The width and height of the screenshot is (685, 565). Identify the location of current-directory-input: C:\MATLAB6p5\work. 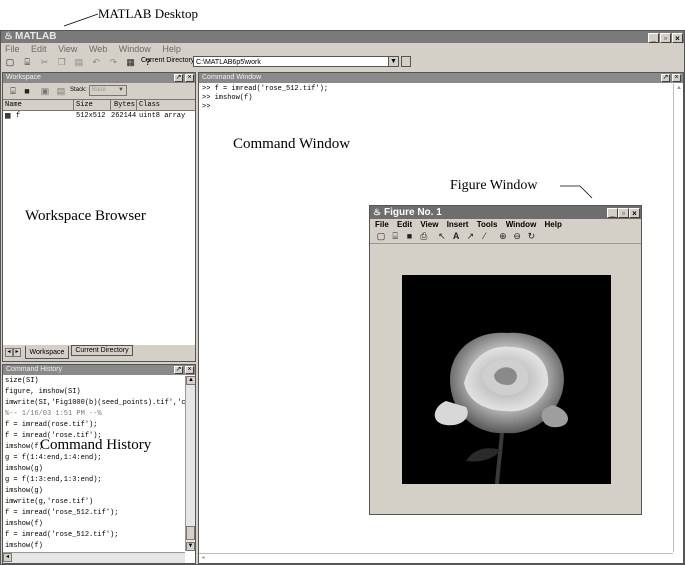
(295, 61).